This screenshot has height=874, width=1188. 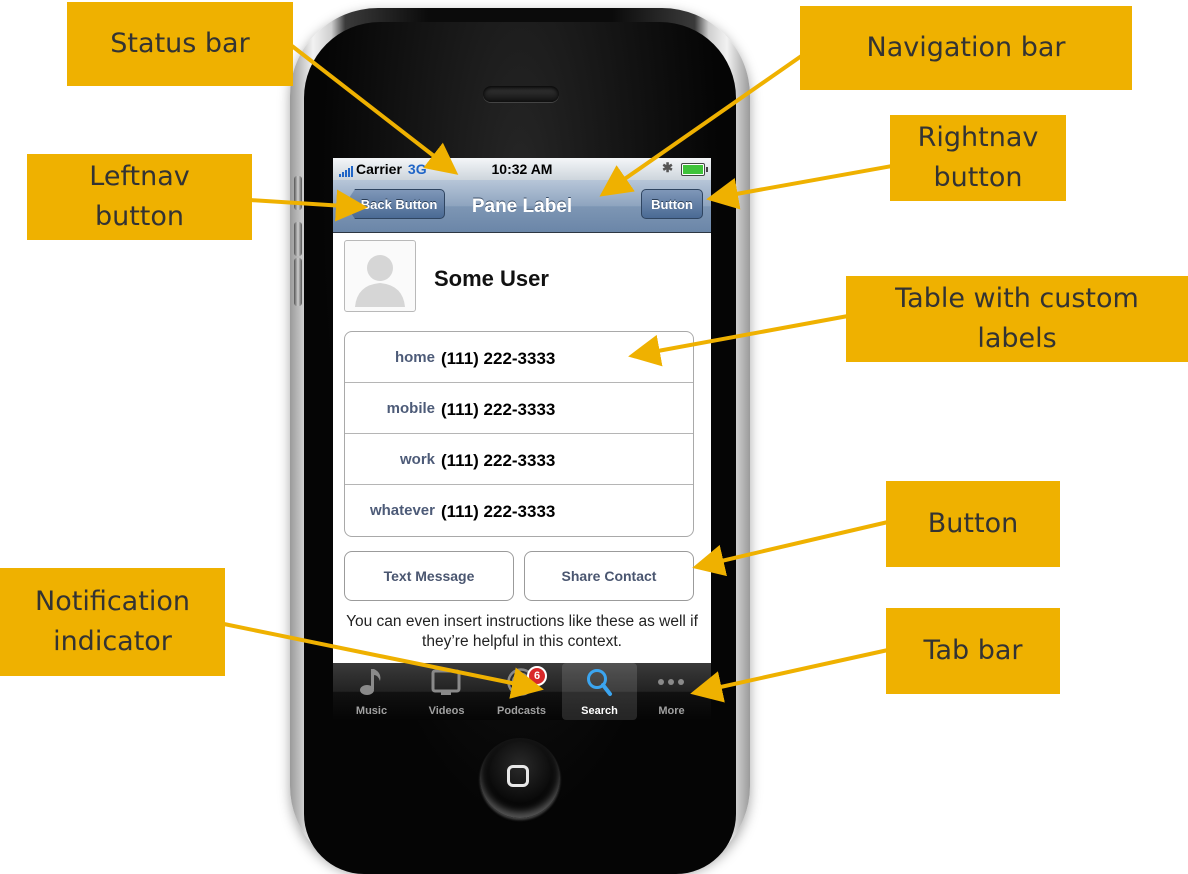 What do you see at coordinates (790, 548) in the screenshot?
I see `button-arrow` at bounding box center [790, 548].